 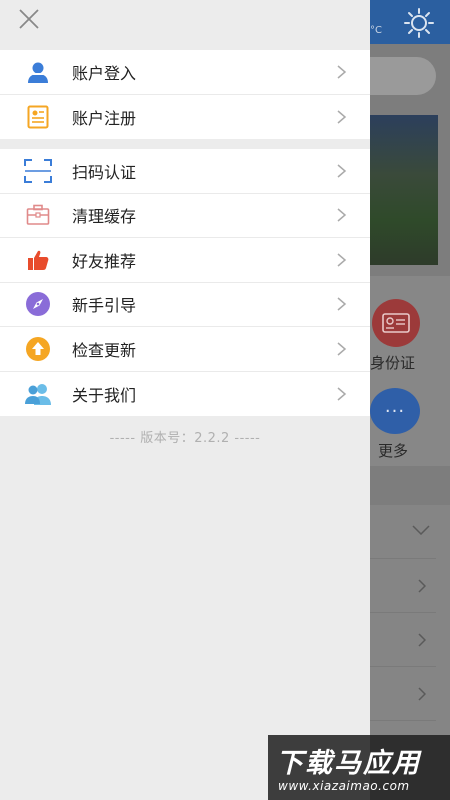 I want to click on watermark-title: 下载马应用, so click(x=348, y=763).